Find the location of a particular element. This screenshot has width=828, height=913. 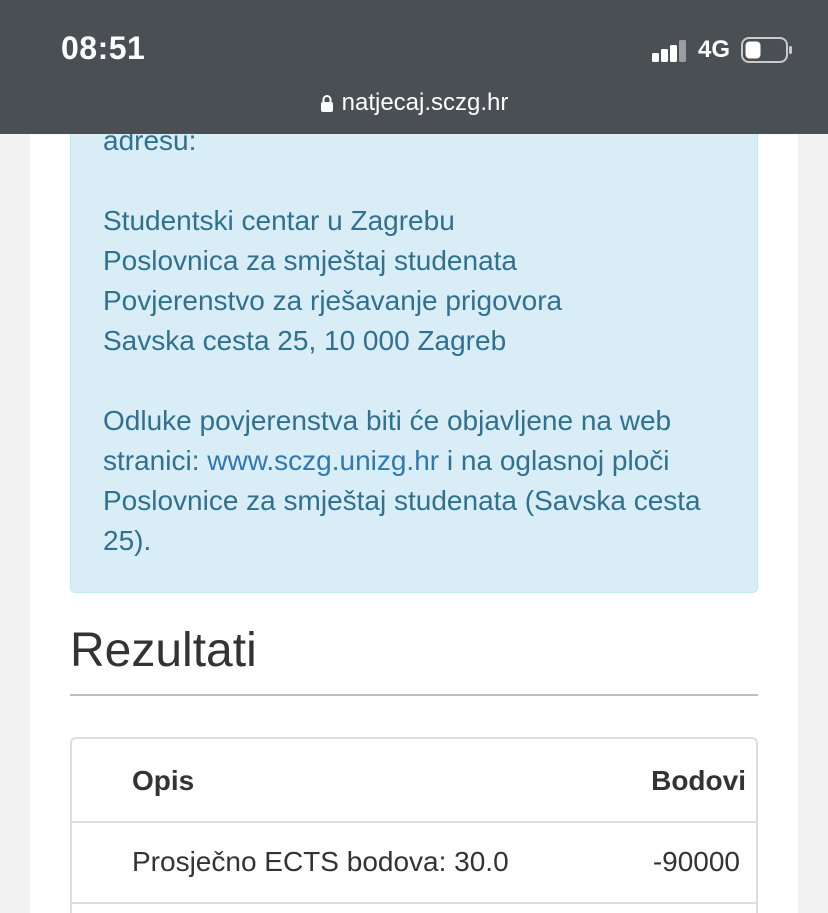

clock: 08:51 is located at coordinates (103, 48).